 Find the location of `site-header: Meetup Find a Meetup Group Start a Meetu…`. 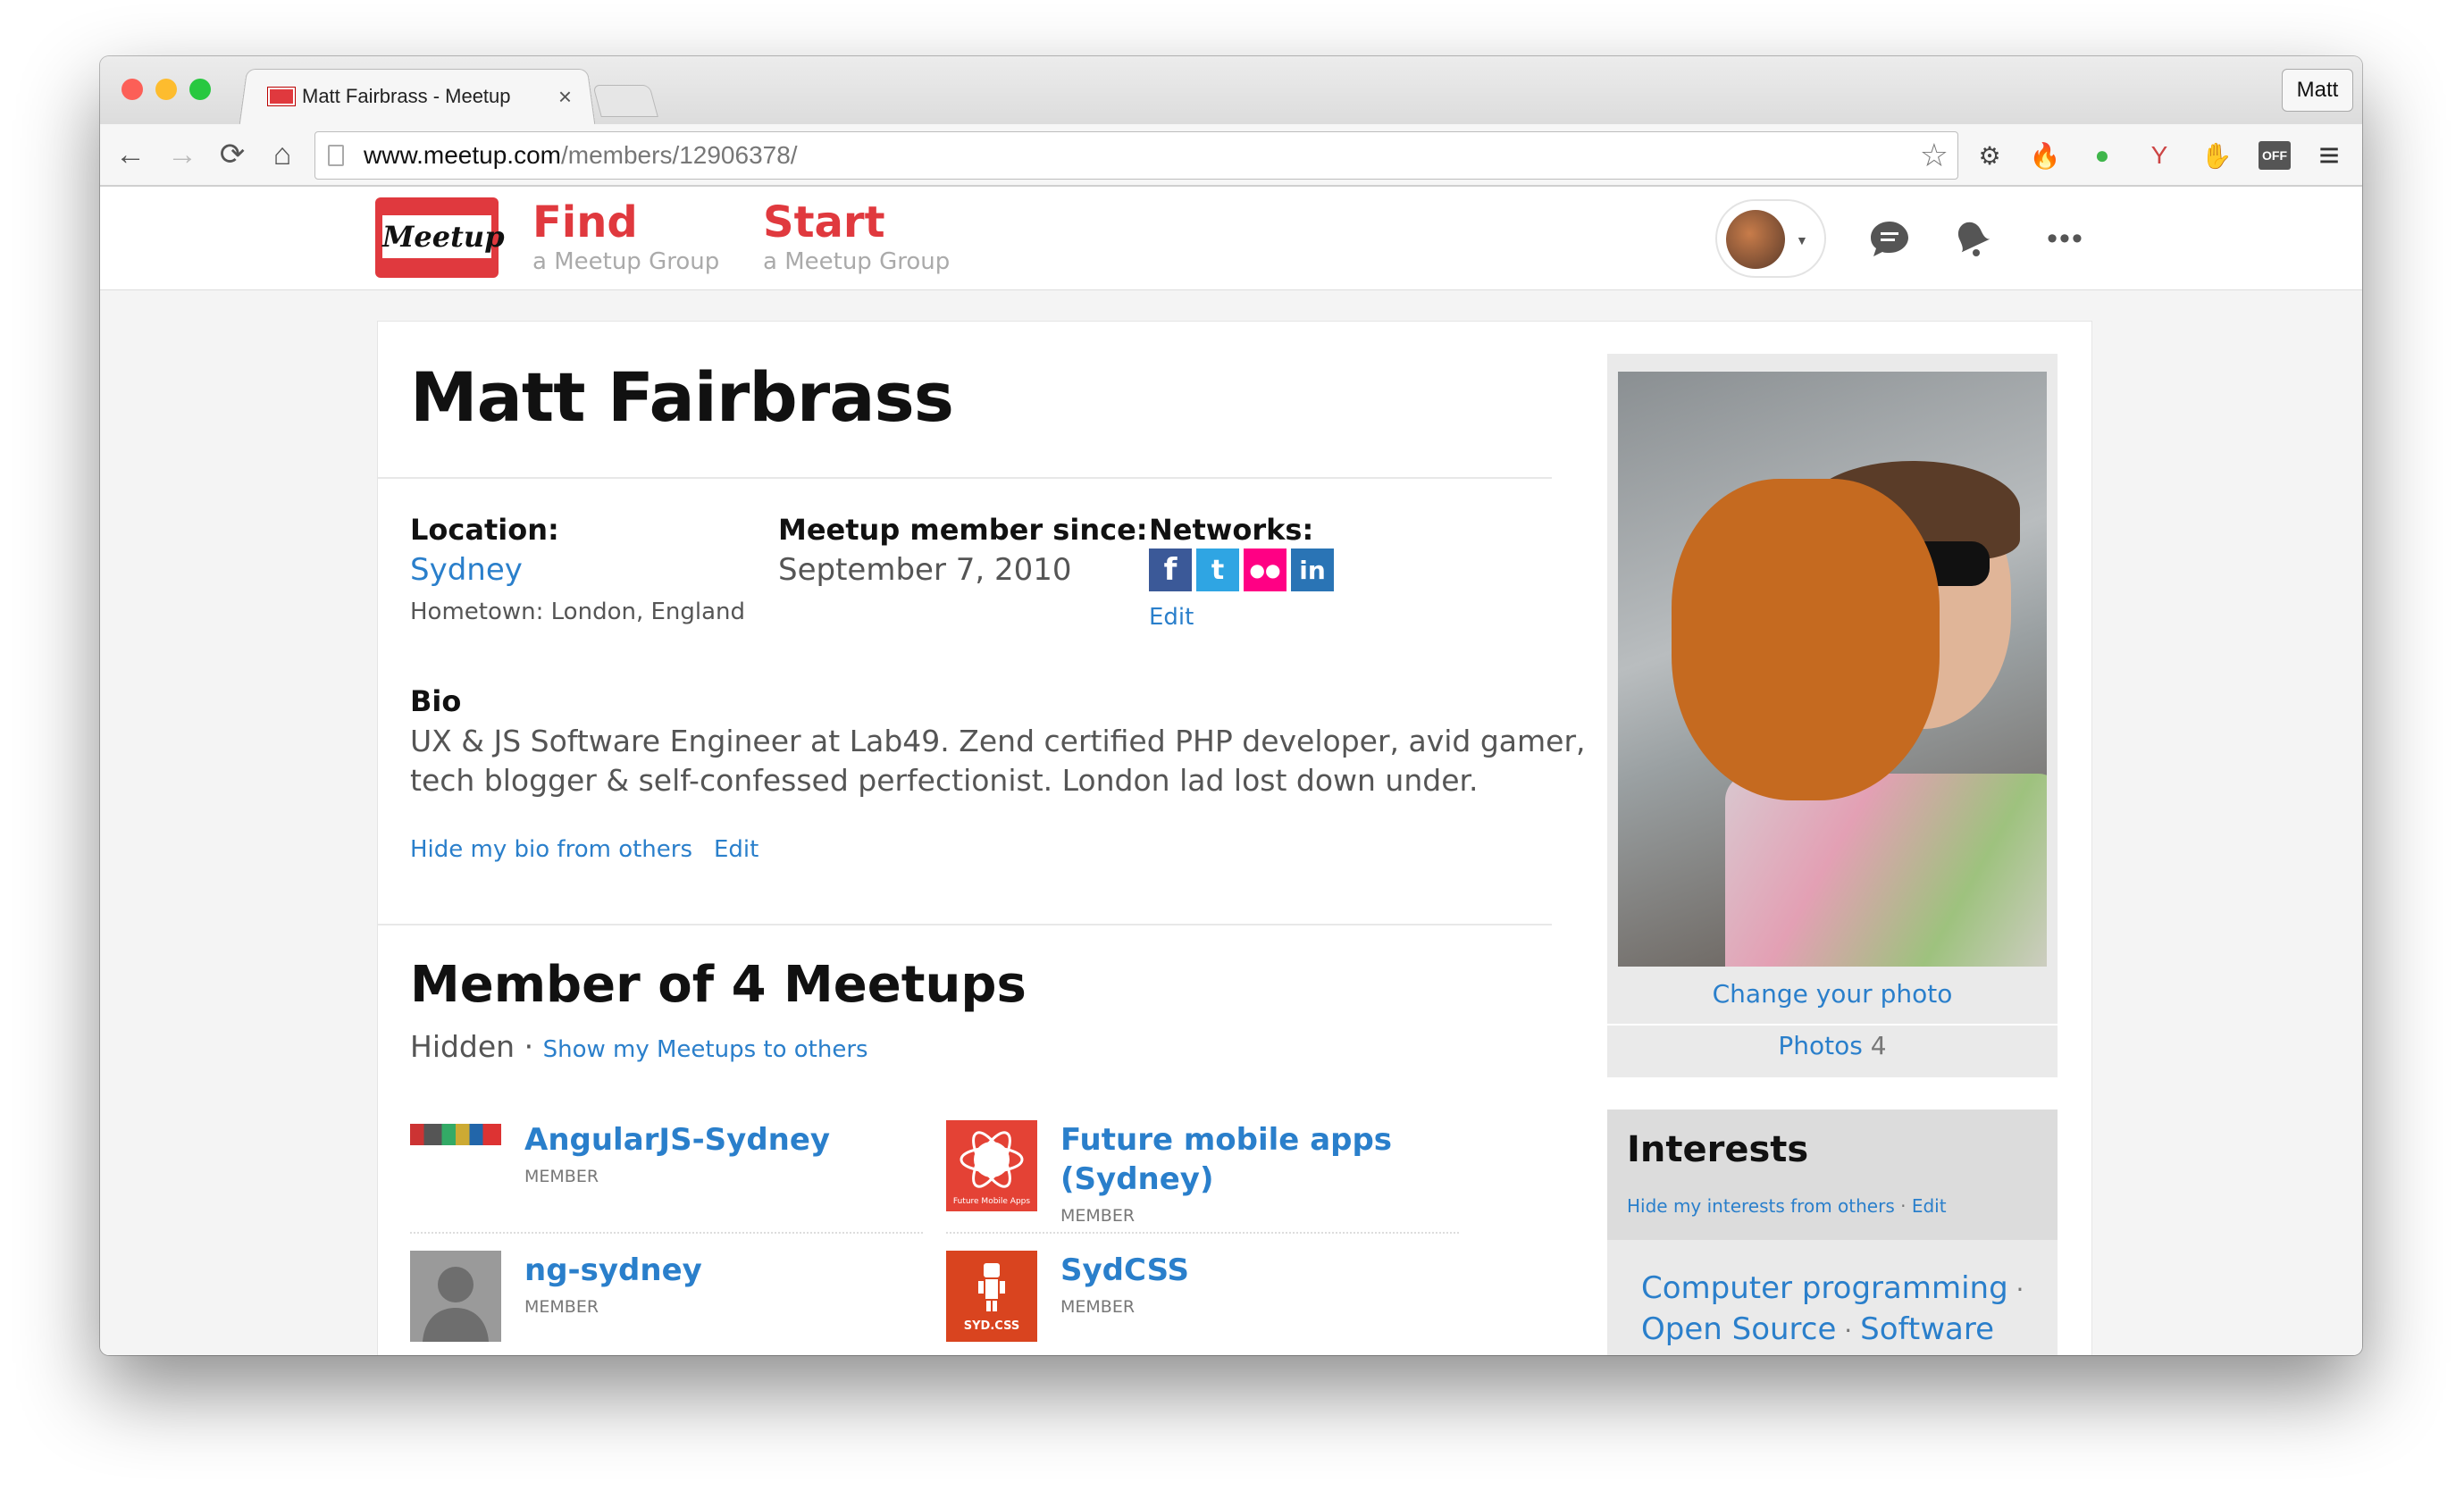

site-header: Meetup Find a Meetup Group Start a Meetu… is located at coordinates (1231, 239).